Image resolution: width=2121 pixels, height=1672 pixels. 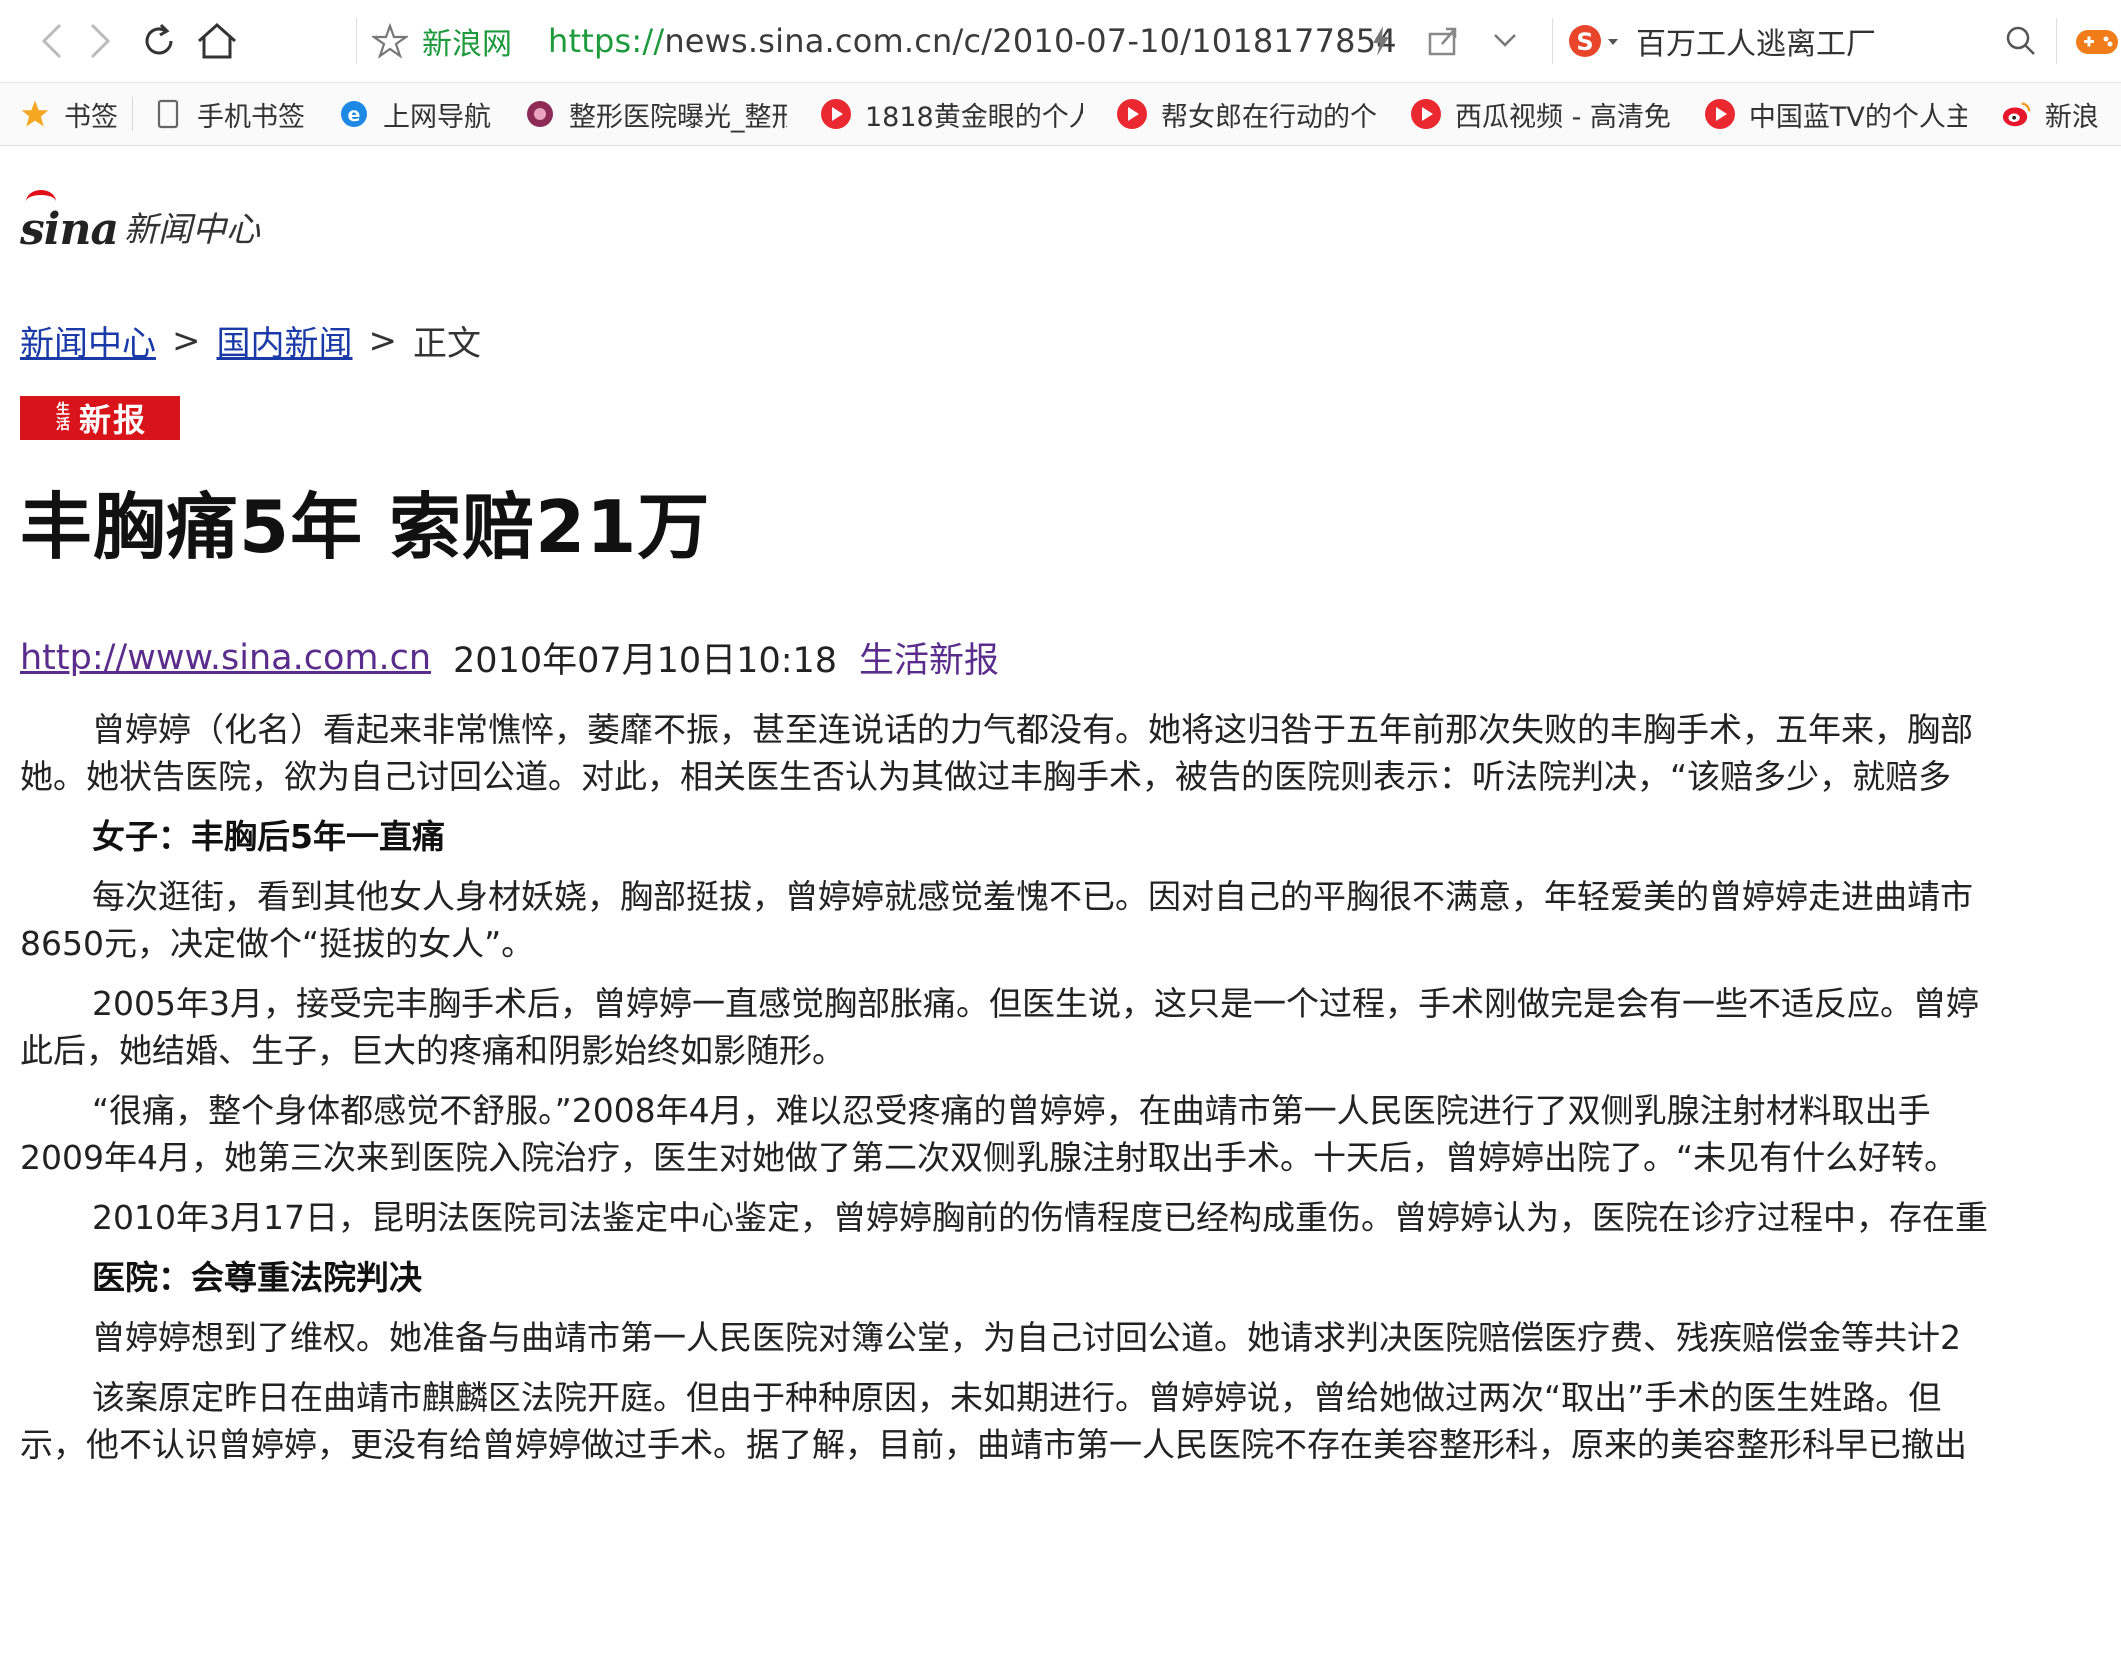 What do you see at coordinates (132, 114) in the screenshot?
I see `bookmark-divider` at bounding box center [132, 114].